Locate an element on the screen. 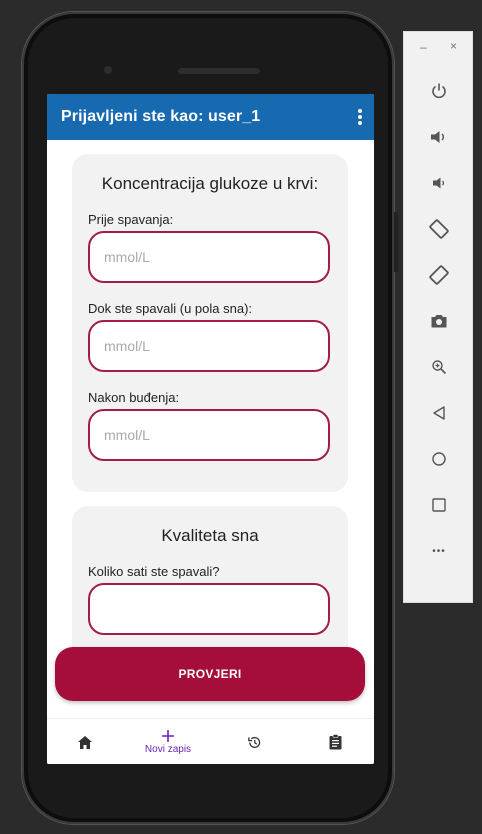 The image size is (482, 834). phone-side-button is located at coordinates (396, 242).